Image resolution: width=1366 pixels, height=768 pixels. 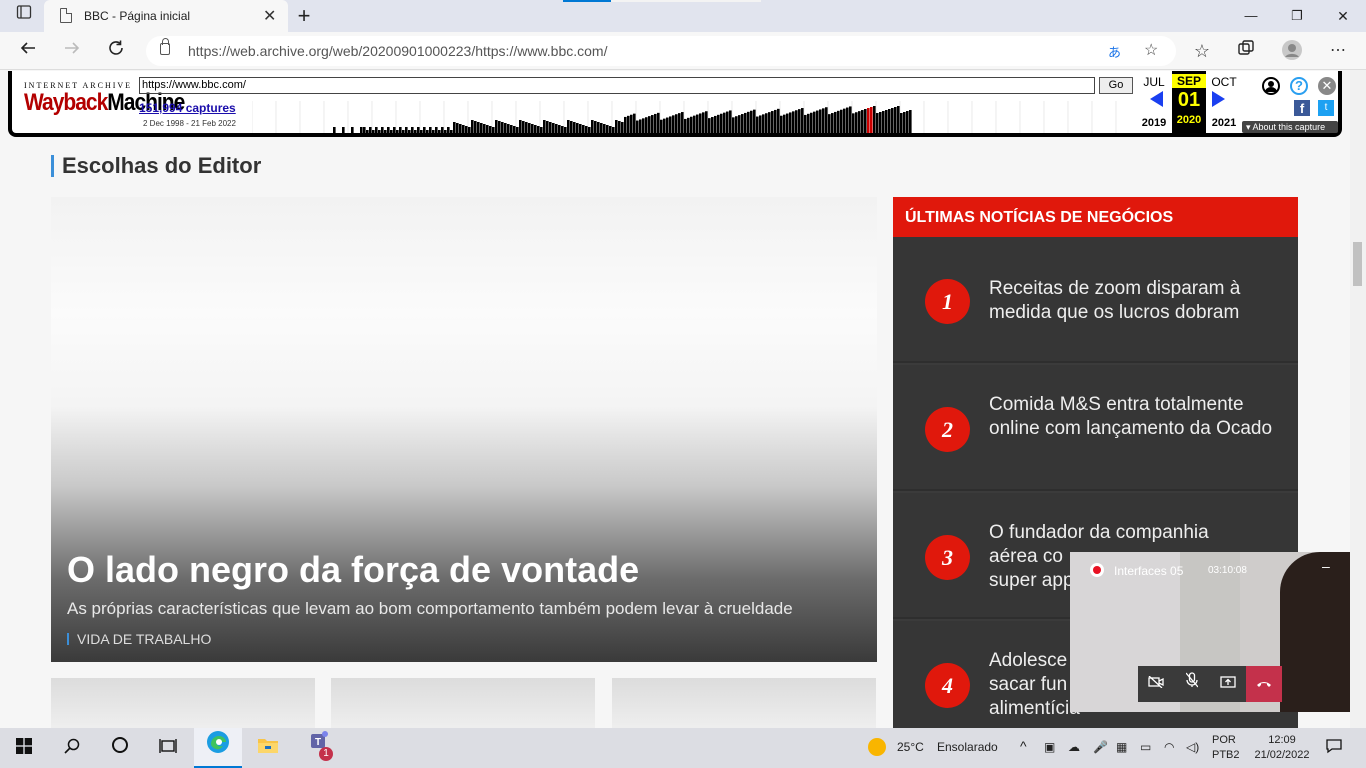 What do you see at coordinates (1327, 86) in the screenshot?
I see `close-toolbar-icon: ✕` at bounding box center [1327, 86].